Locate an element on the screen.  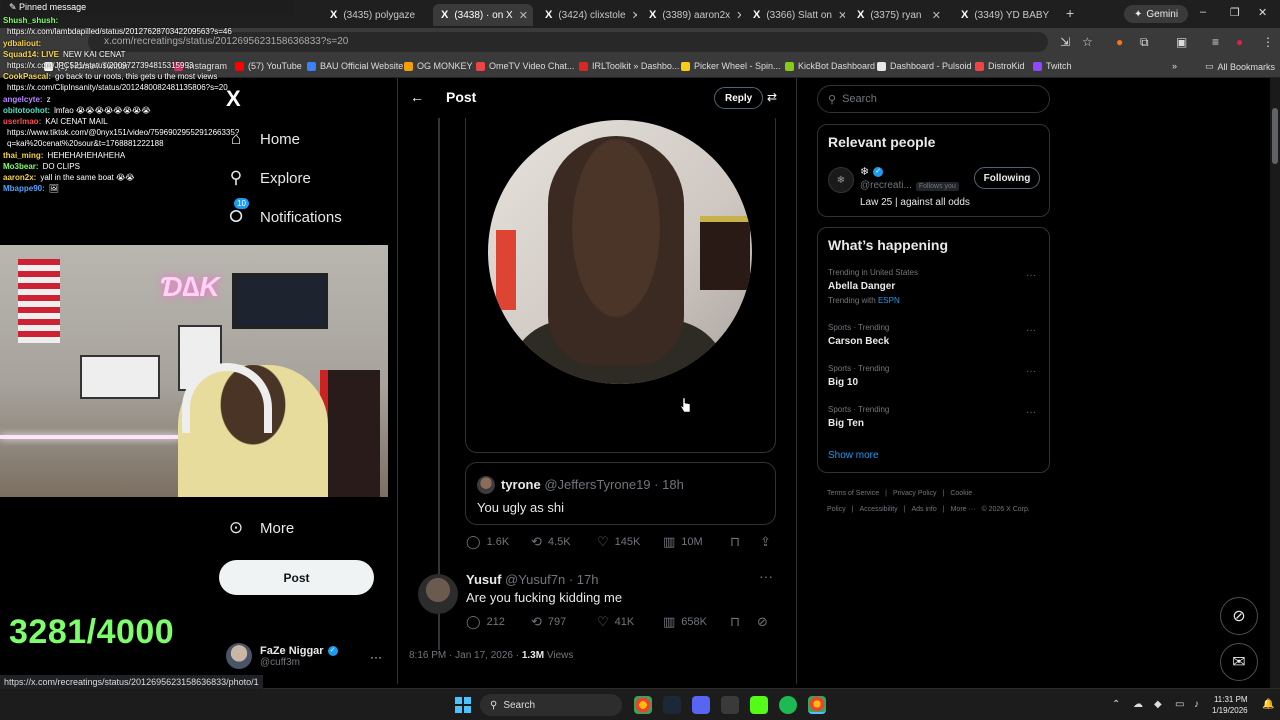
trend-item: Sports · Trending Carson Beck is located at coordinates (858, 335).